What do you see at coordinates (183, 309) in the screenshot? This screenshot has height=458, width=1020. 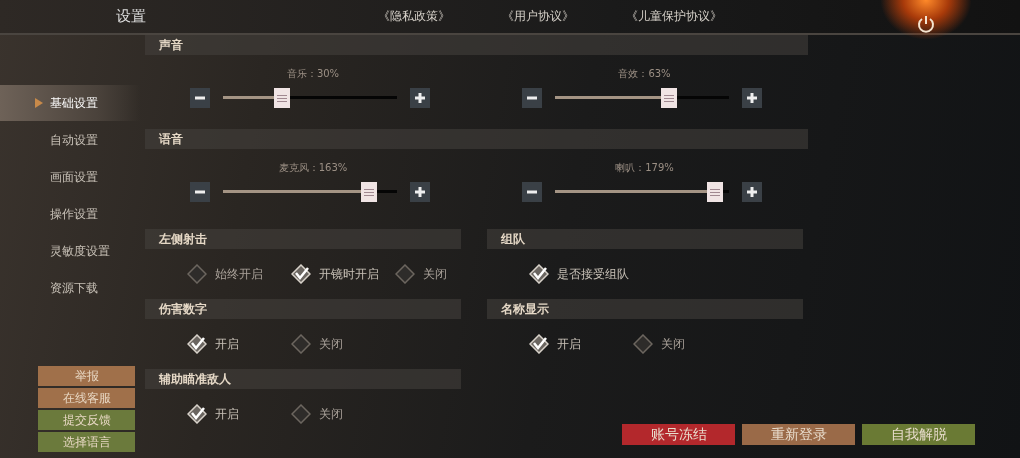 I see `section-title: 伤害数字` at bounding box center [183, 309].